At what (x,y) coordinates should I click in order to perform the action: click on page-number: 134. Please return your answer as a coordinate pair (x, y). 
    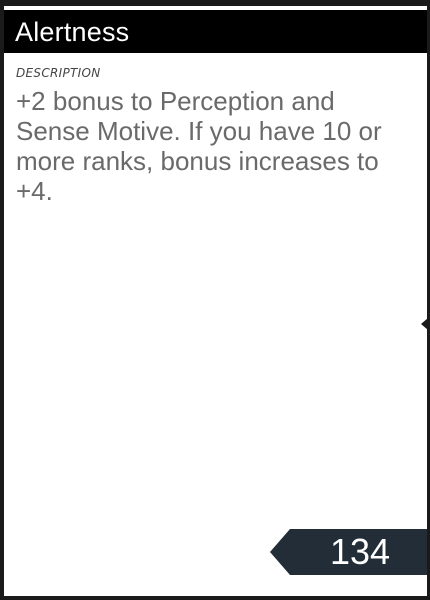
    Looking at the image, I should click on (360, 551).